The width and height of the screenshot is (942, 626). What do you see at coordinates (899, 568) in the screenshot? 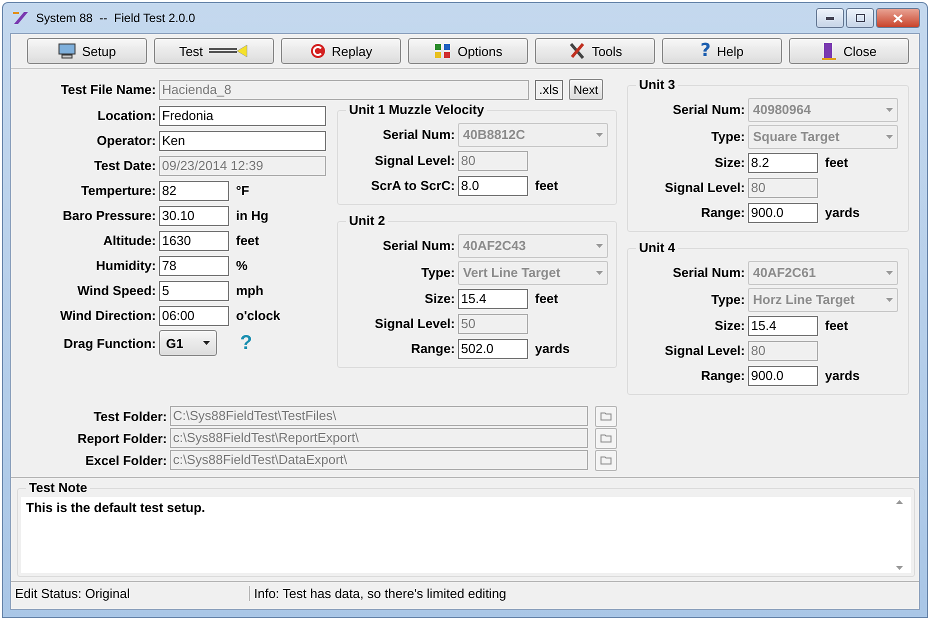
I see `scroll-down-icon` at bounding box center [899, 568].